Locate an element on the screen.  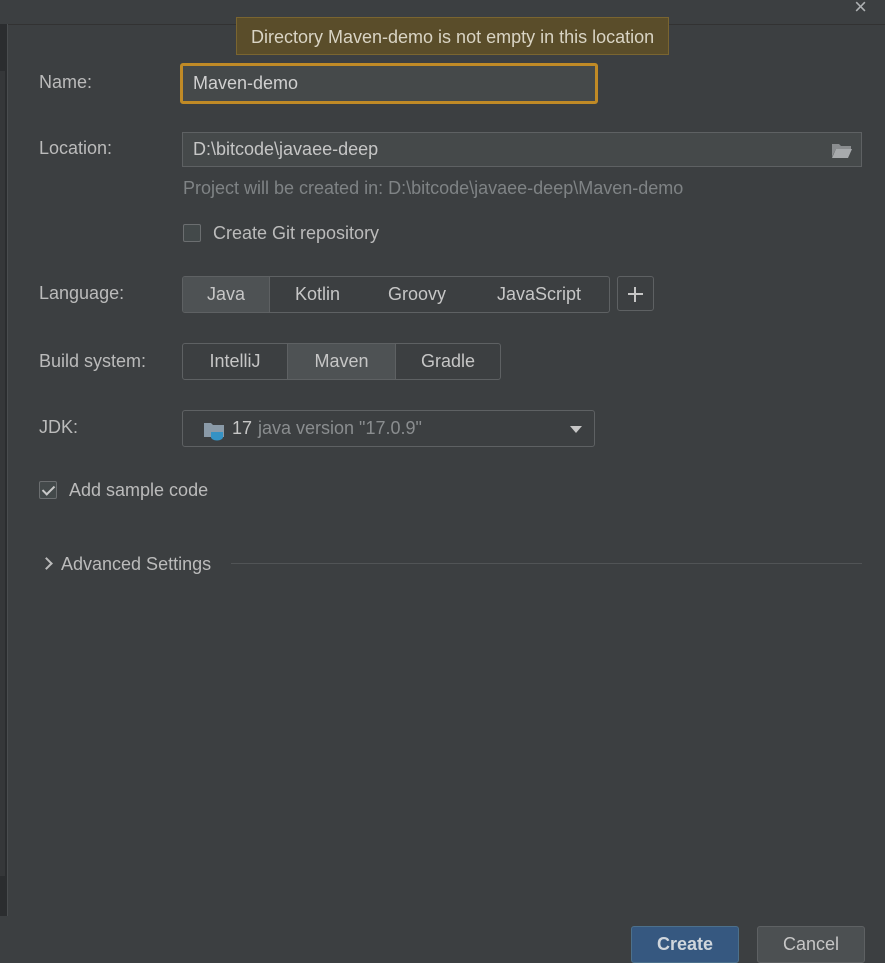
language-segmented-control: Java Kotlin Groovy JavaScript is located at coordinates (396, 294).